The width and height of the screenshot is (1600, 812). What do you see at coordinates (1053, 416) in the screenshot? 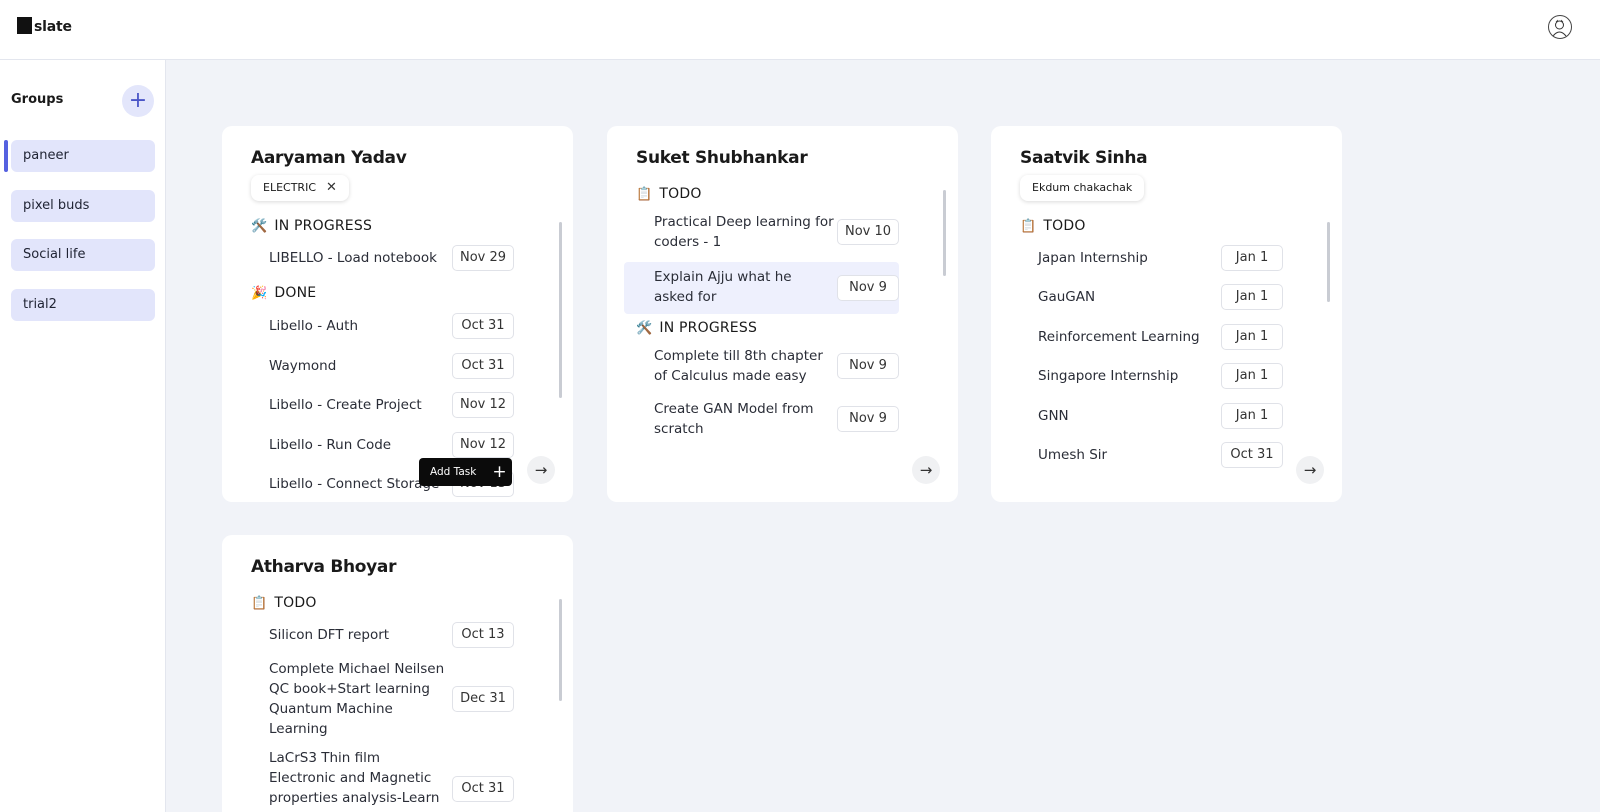
I see `task-title: GNN` at bounding box center [1053, 416].